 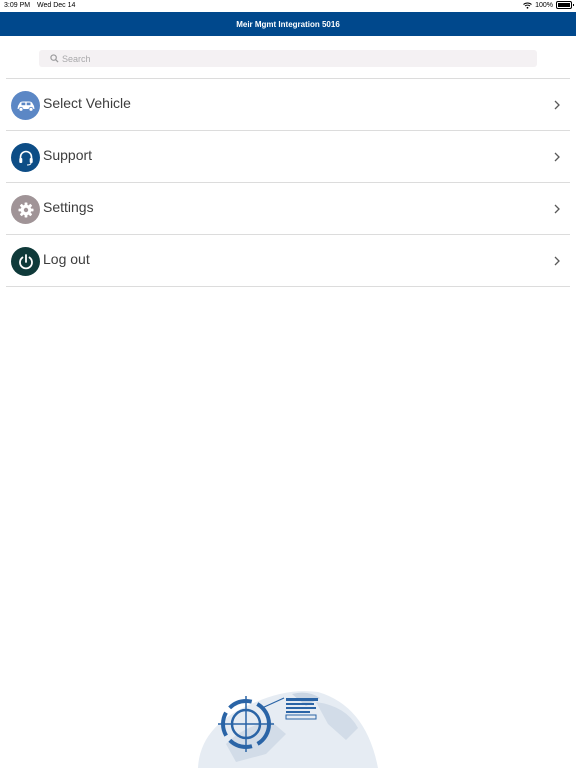 What do you see at coordinates (288, 729) in the screenshot?
I see `globe-logo-icon` at bounding box center [288, 729].